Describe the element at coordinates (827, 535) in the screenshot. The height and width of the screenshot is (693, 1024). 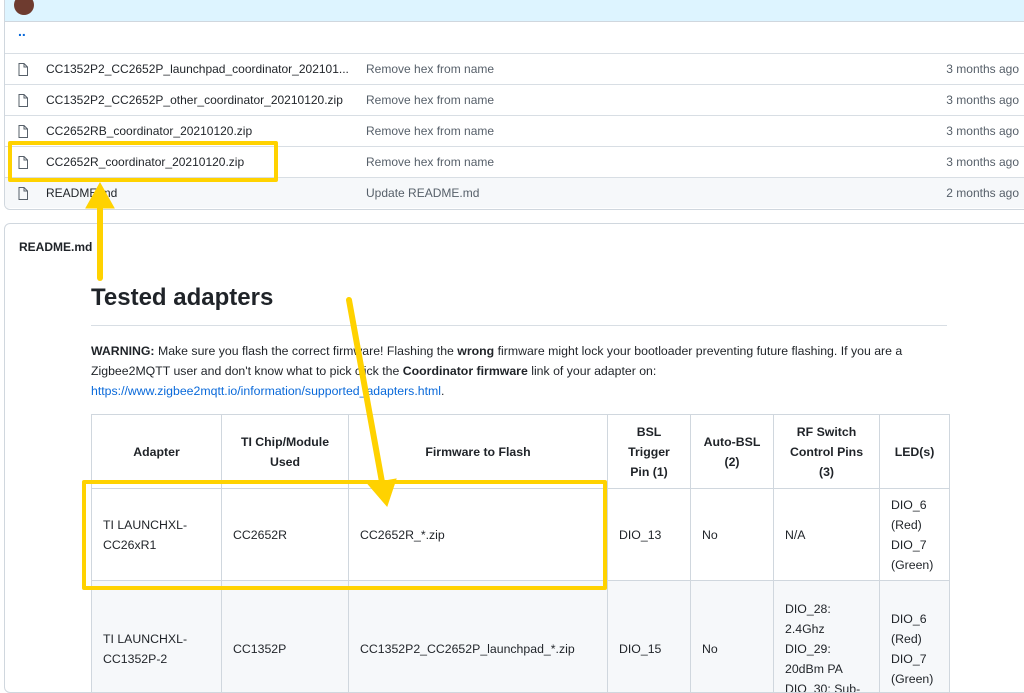
I see `cell-rf-switch: N/A` at that location.